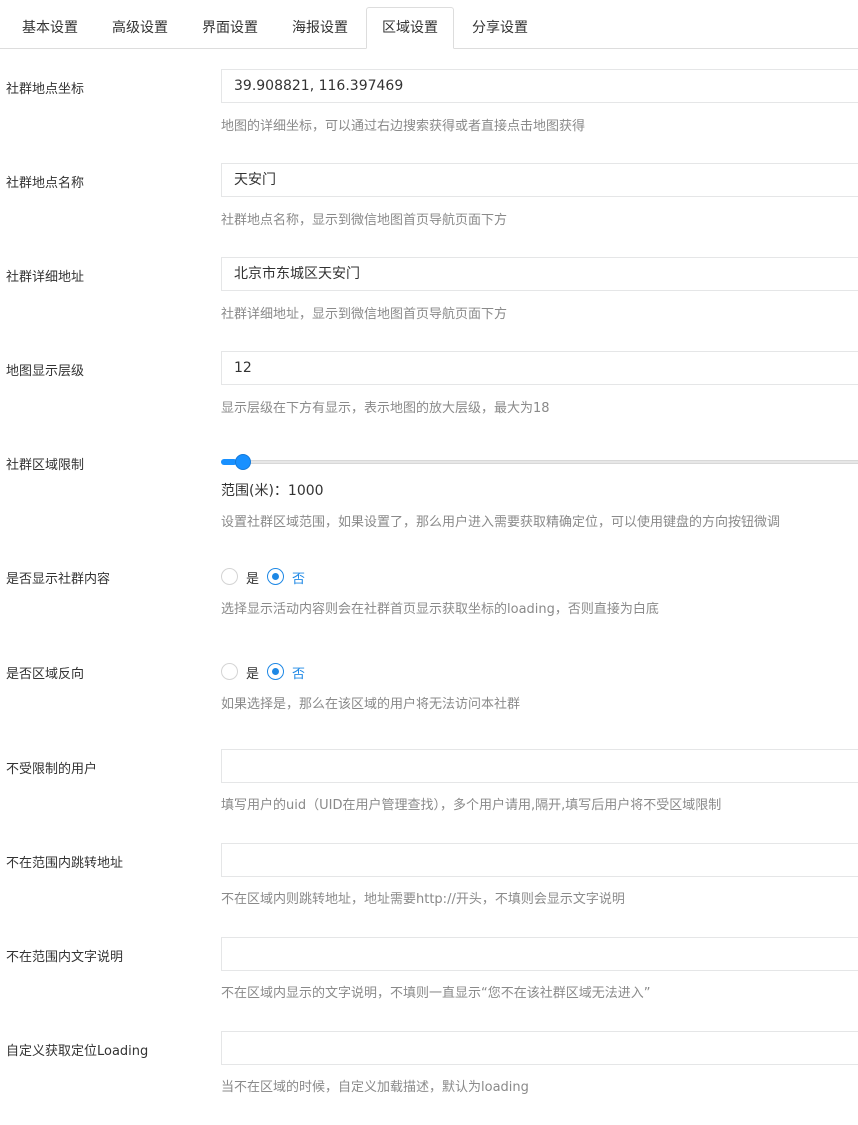  What do you see at coordinates (45, 465) in the screenshot?
I see `region-limit-label: 社群区域限制` at bounding box center [45, 465].